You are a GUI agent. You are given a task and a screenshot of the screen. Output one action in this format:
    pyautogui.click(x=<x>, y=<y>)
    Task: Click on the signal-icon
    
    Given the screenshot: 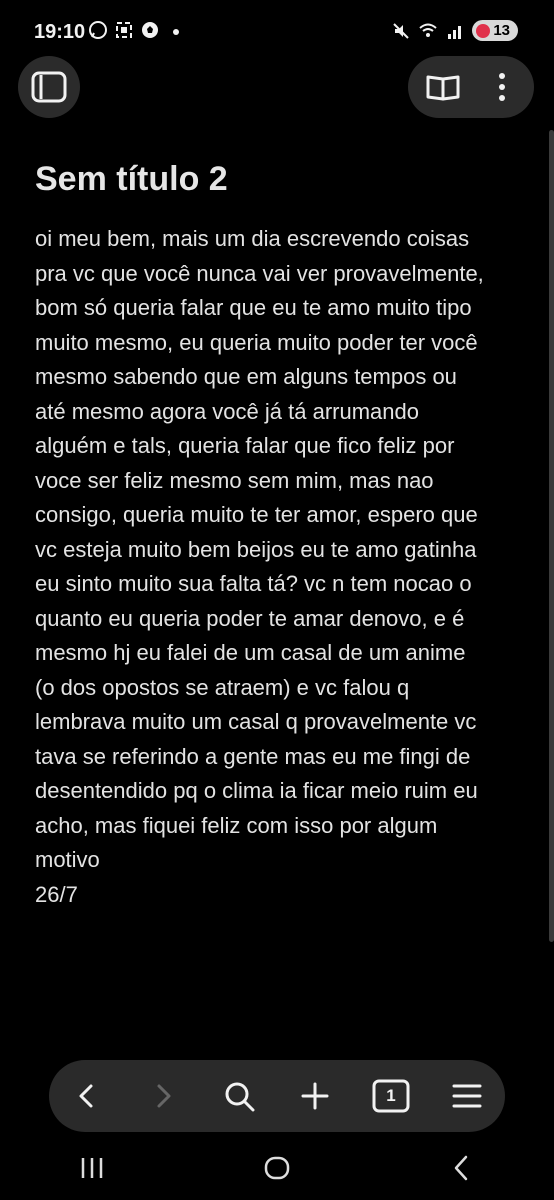 What is the action you would take?
    pyautogui.click(x=455, y=32)
    